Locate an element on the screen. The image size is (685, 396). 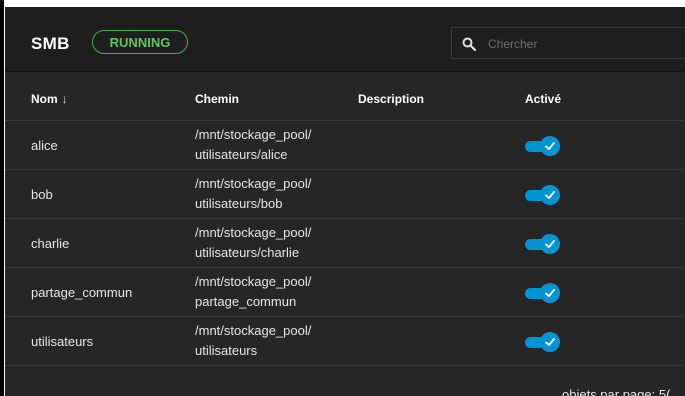
share-path-line: utilisateurs/bob is located at coordinates (239, 203).